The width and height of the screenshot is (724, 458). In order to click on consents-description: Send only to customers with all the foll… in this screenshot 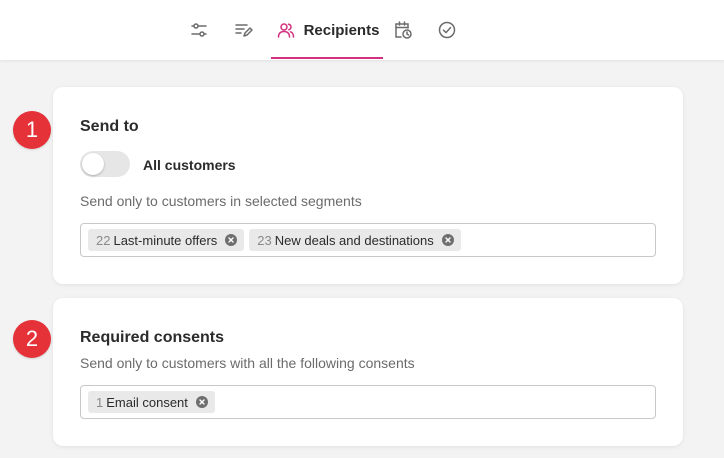, I will do `click(247, 363)`.